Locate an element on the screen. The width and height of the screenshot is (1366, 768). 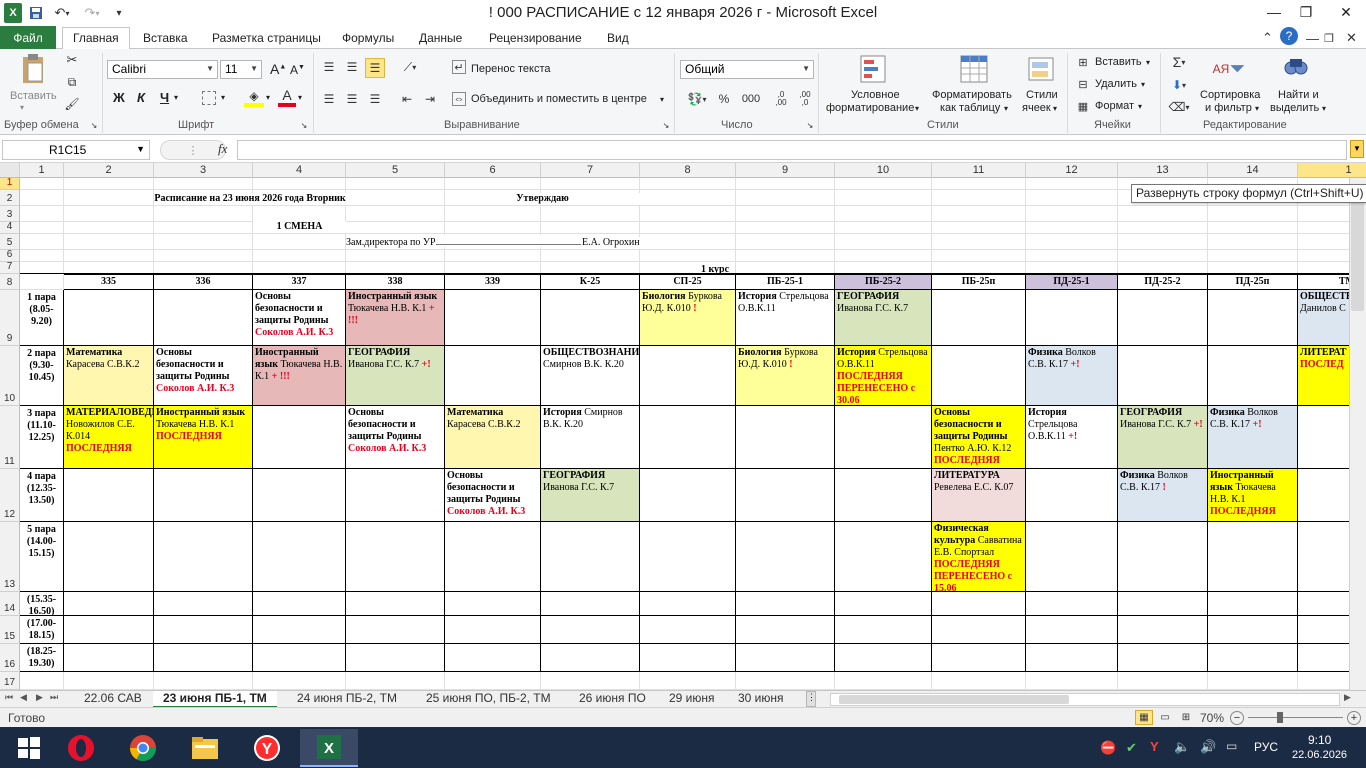
alignment-launcher-icon: ↘ is located at coordinates (666, 125).